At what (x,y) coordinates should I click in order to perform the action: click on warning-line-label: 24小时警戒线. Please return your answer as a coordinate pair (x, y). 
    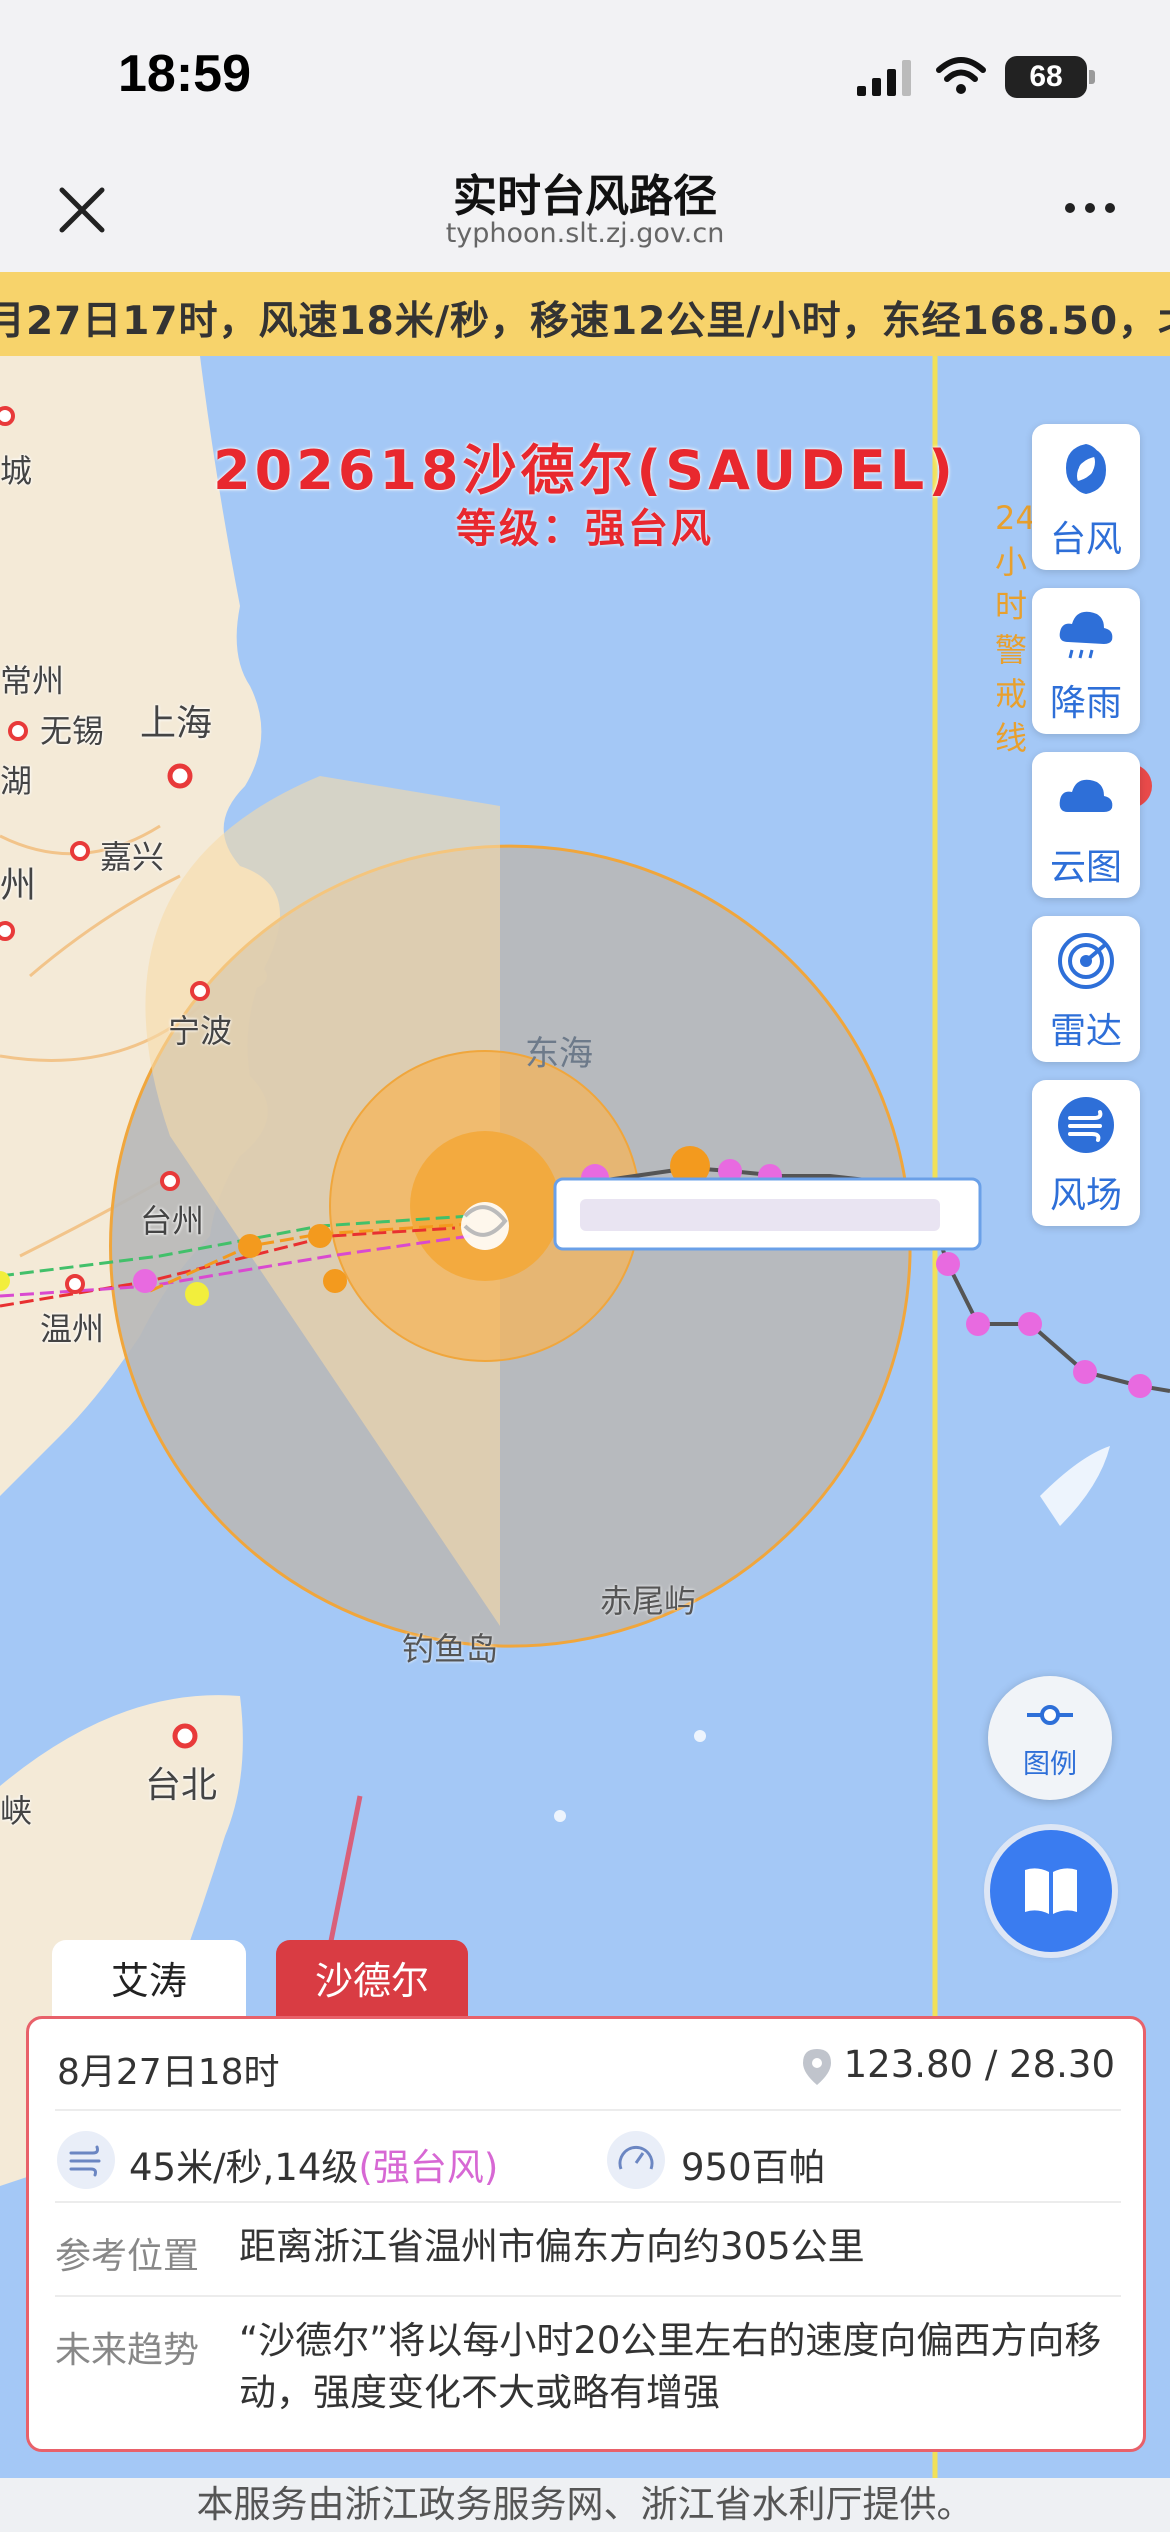
    Looking at the image, I should click on (1015, 628).